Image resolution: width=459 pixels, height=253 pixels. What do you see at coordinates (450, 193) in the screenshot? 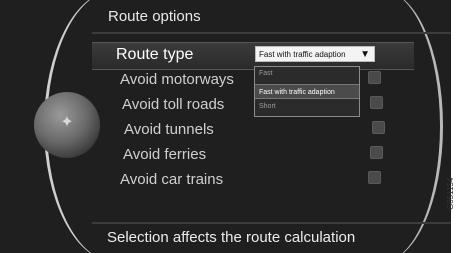
I see `image-code: G051154` at bounding box center [450, 193].